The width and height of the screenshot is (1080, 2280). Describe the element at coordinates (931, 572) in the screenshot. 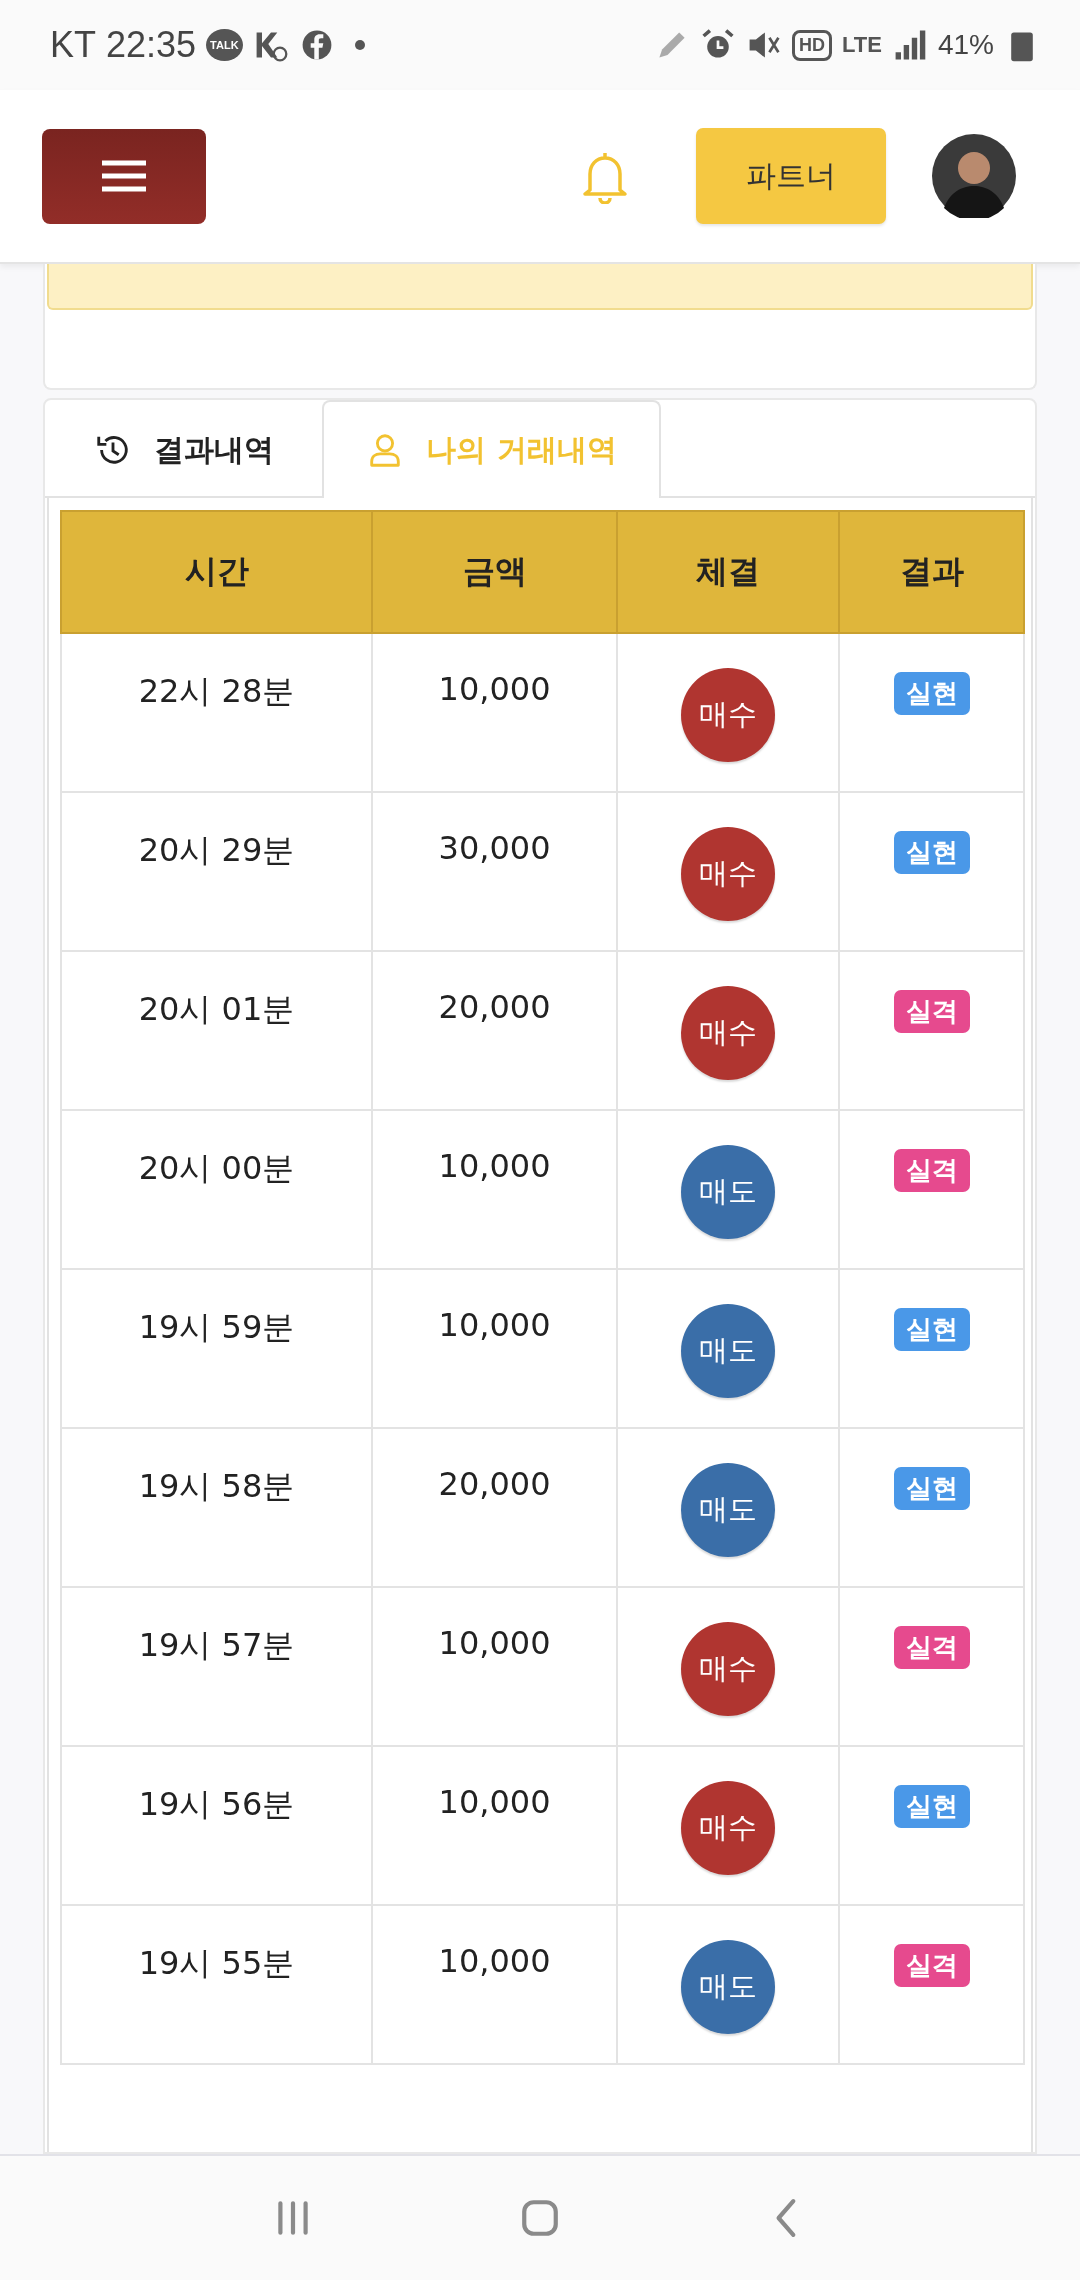

I see `column-header: 결과` at that location.